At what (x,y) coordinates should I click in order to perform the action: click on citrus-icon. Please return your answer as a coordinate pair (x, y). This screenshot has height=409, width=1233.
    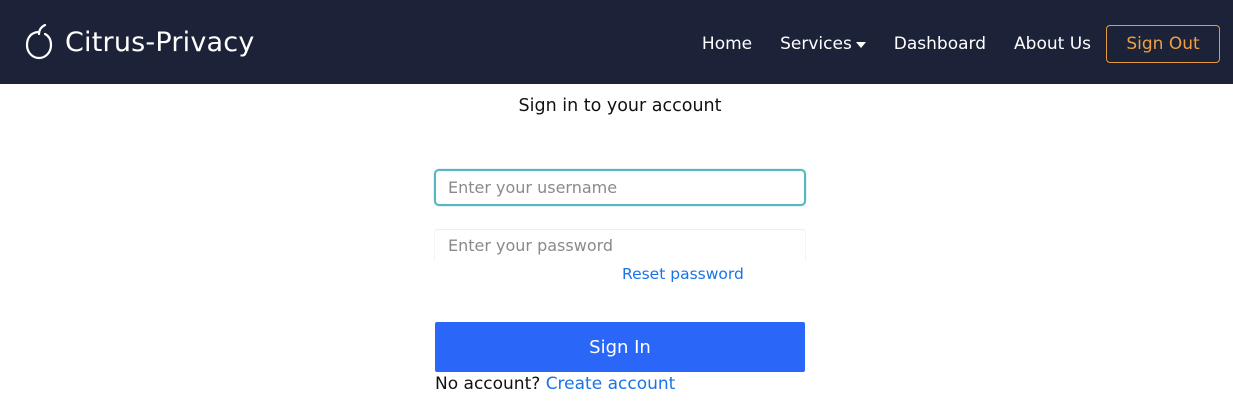
    Looking at the image, I should click on (39, 41).